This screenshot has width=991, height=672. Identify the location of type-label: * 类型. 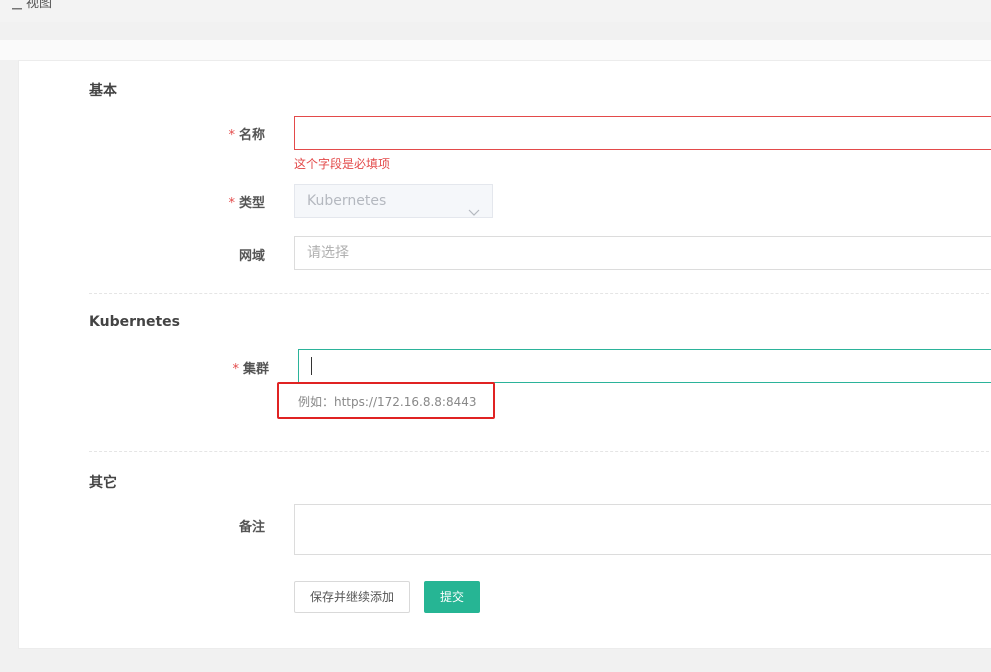
(205, 201).